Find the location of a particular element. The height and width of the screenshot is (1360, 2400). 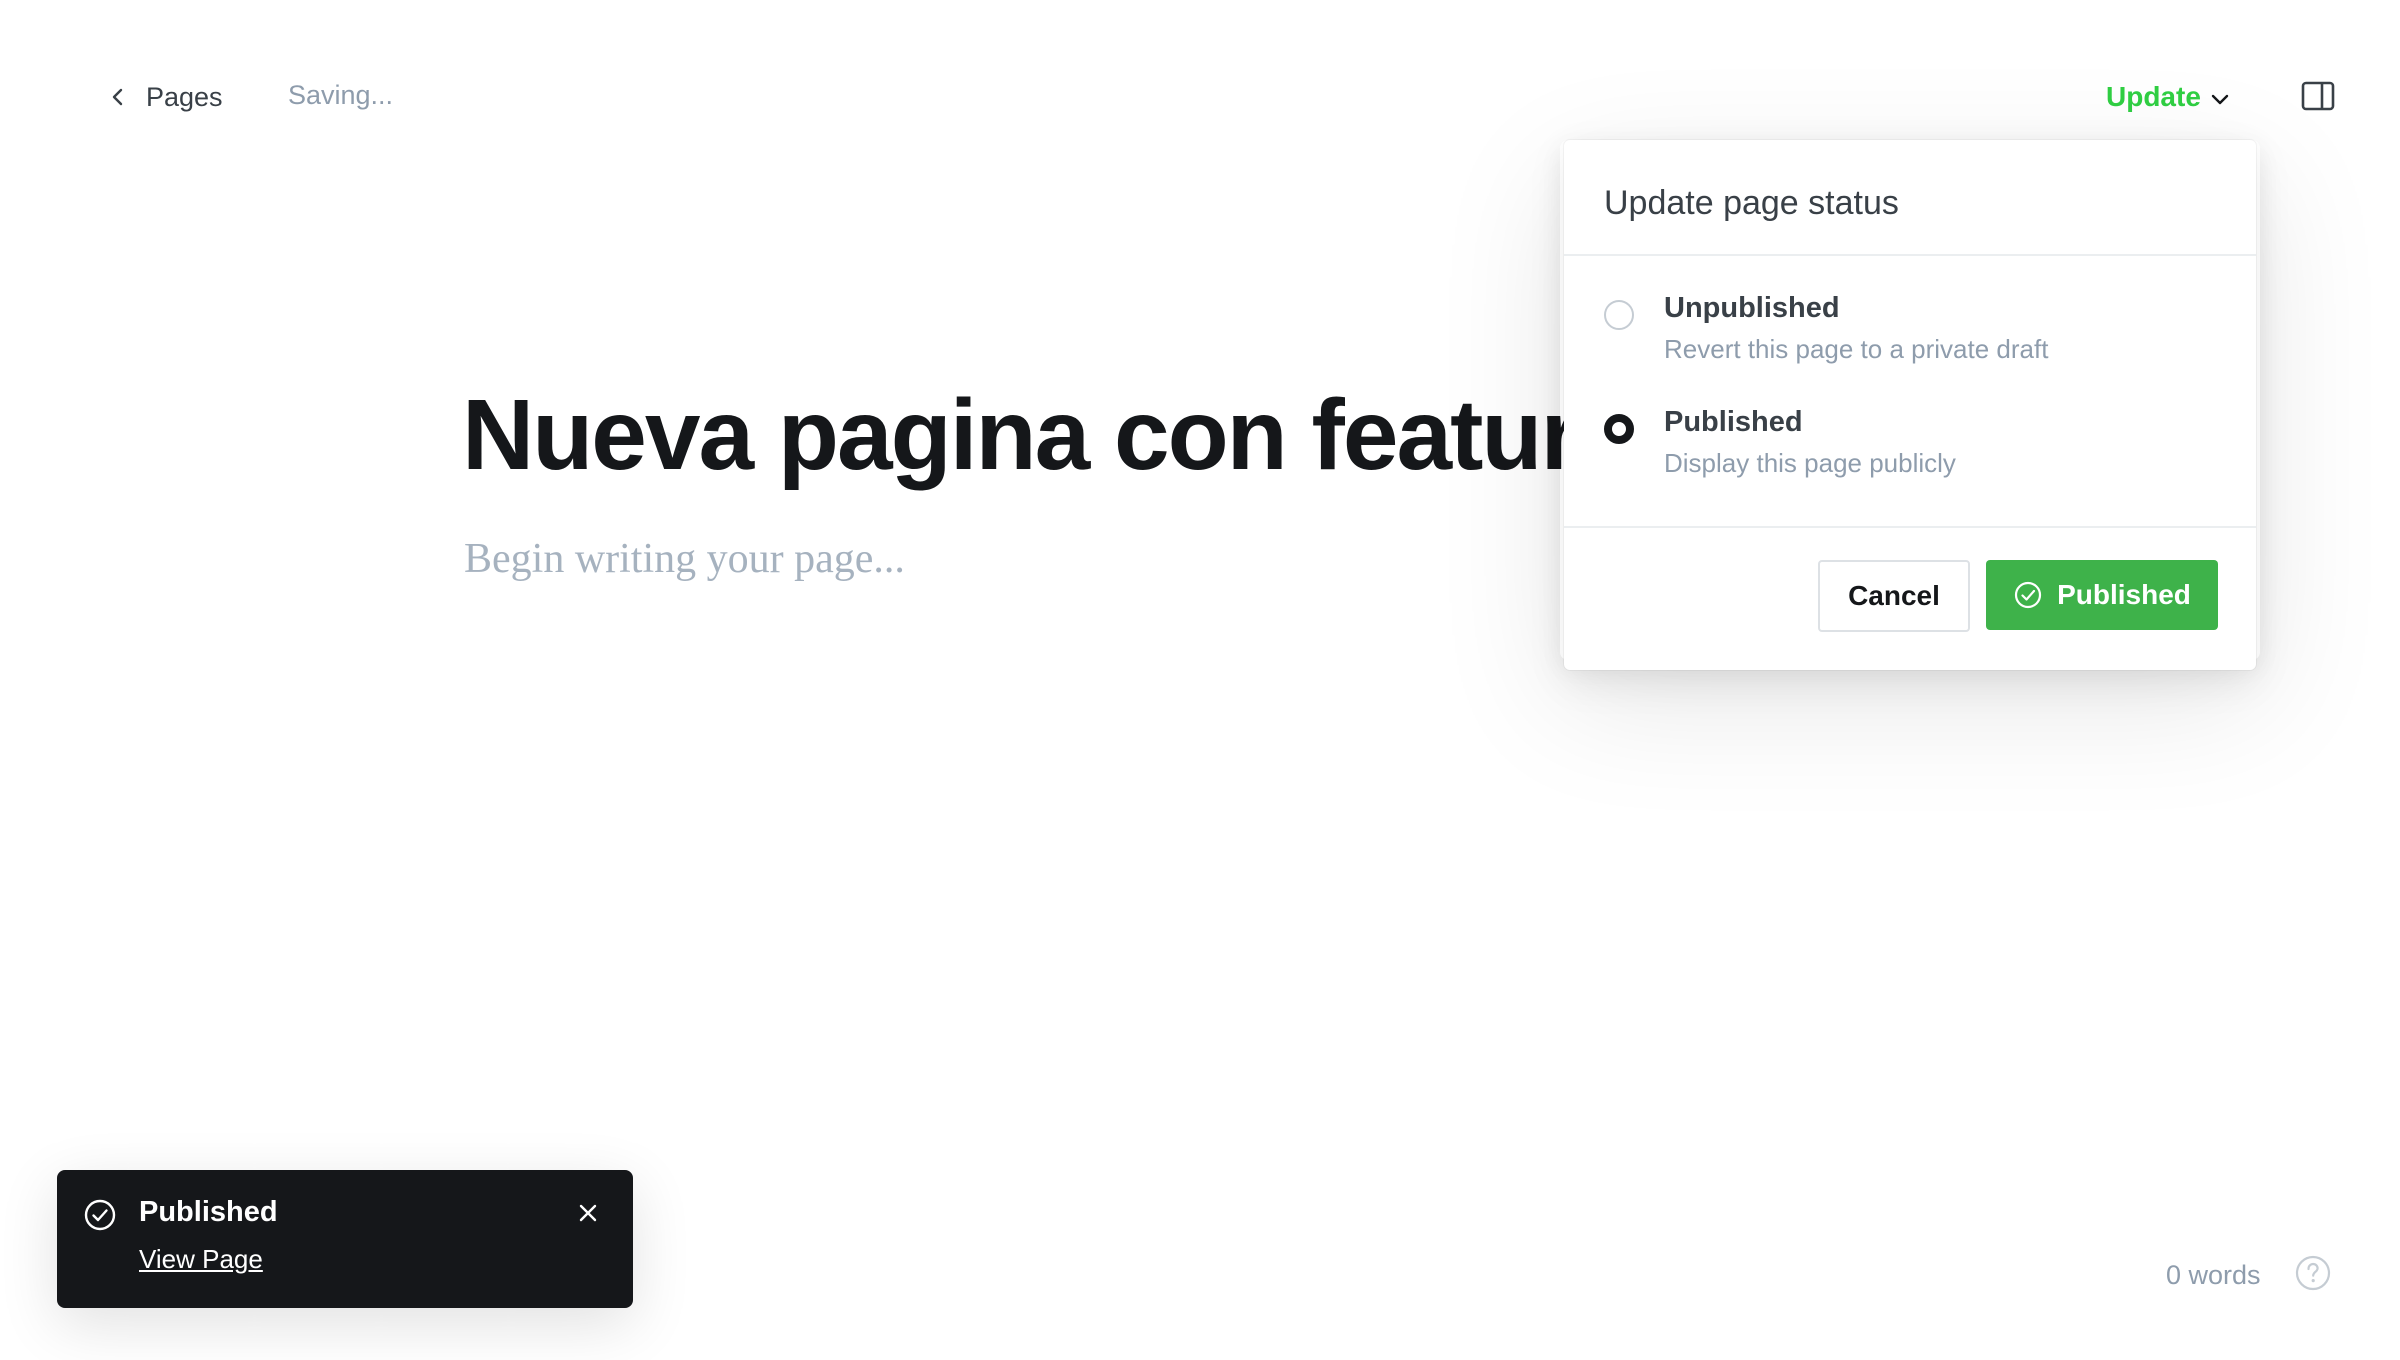

option-description: Display this page publicly is located at coordinates (1810, 462).